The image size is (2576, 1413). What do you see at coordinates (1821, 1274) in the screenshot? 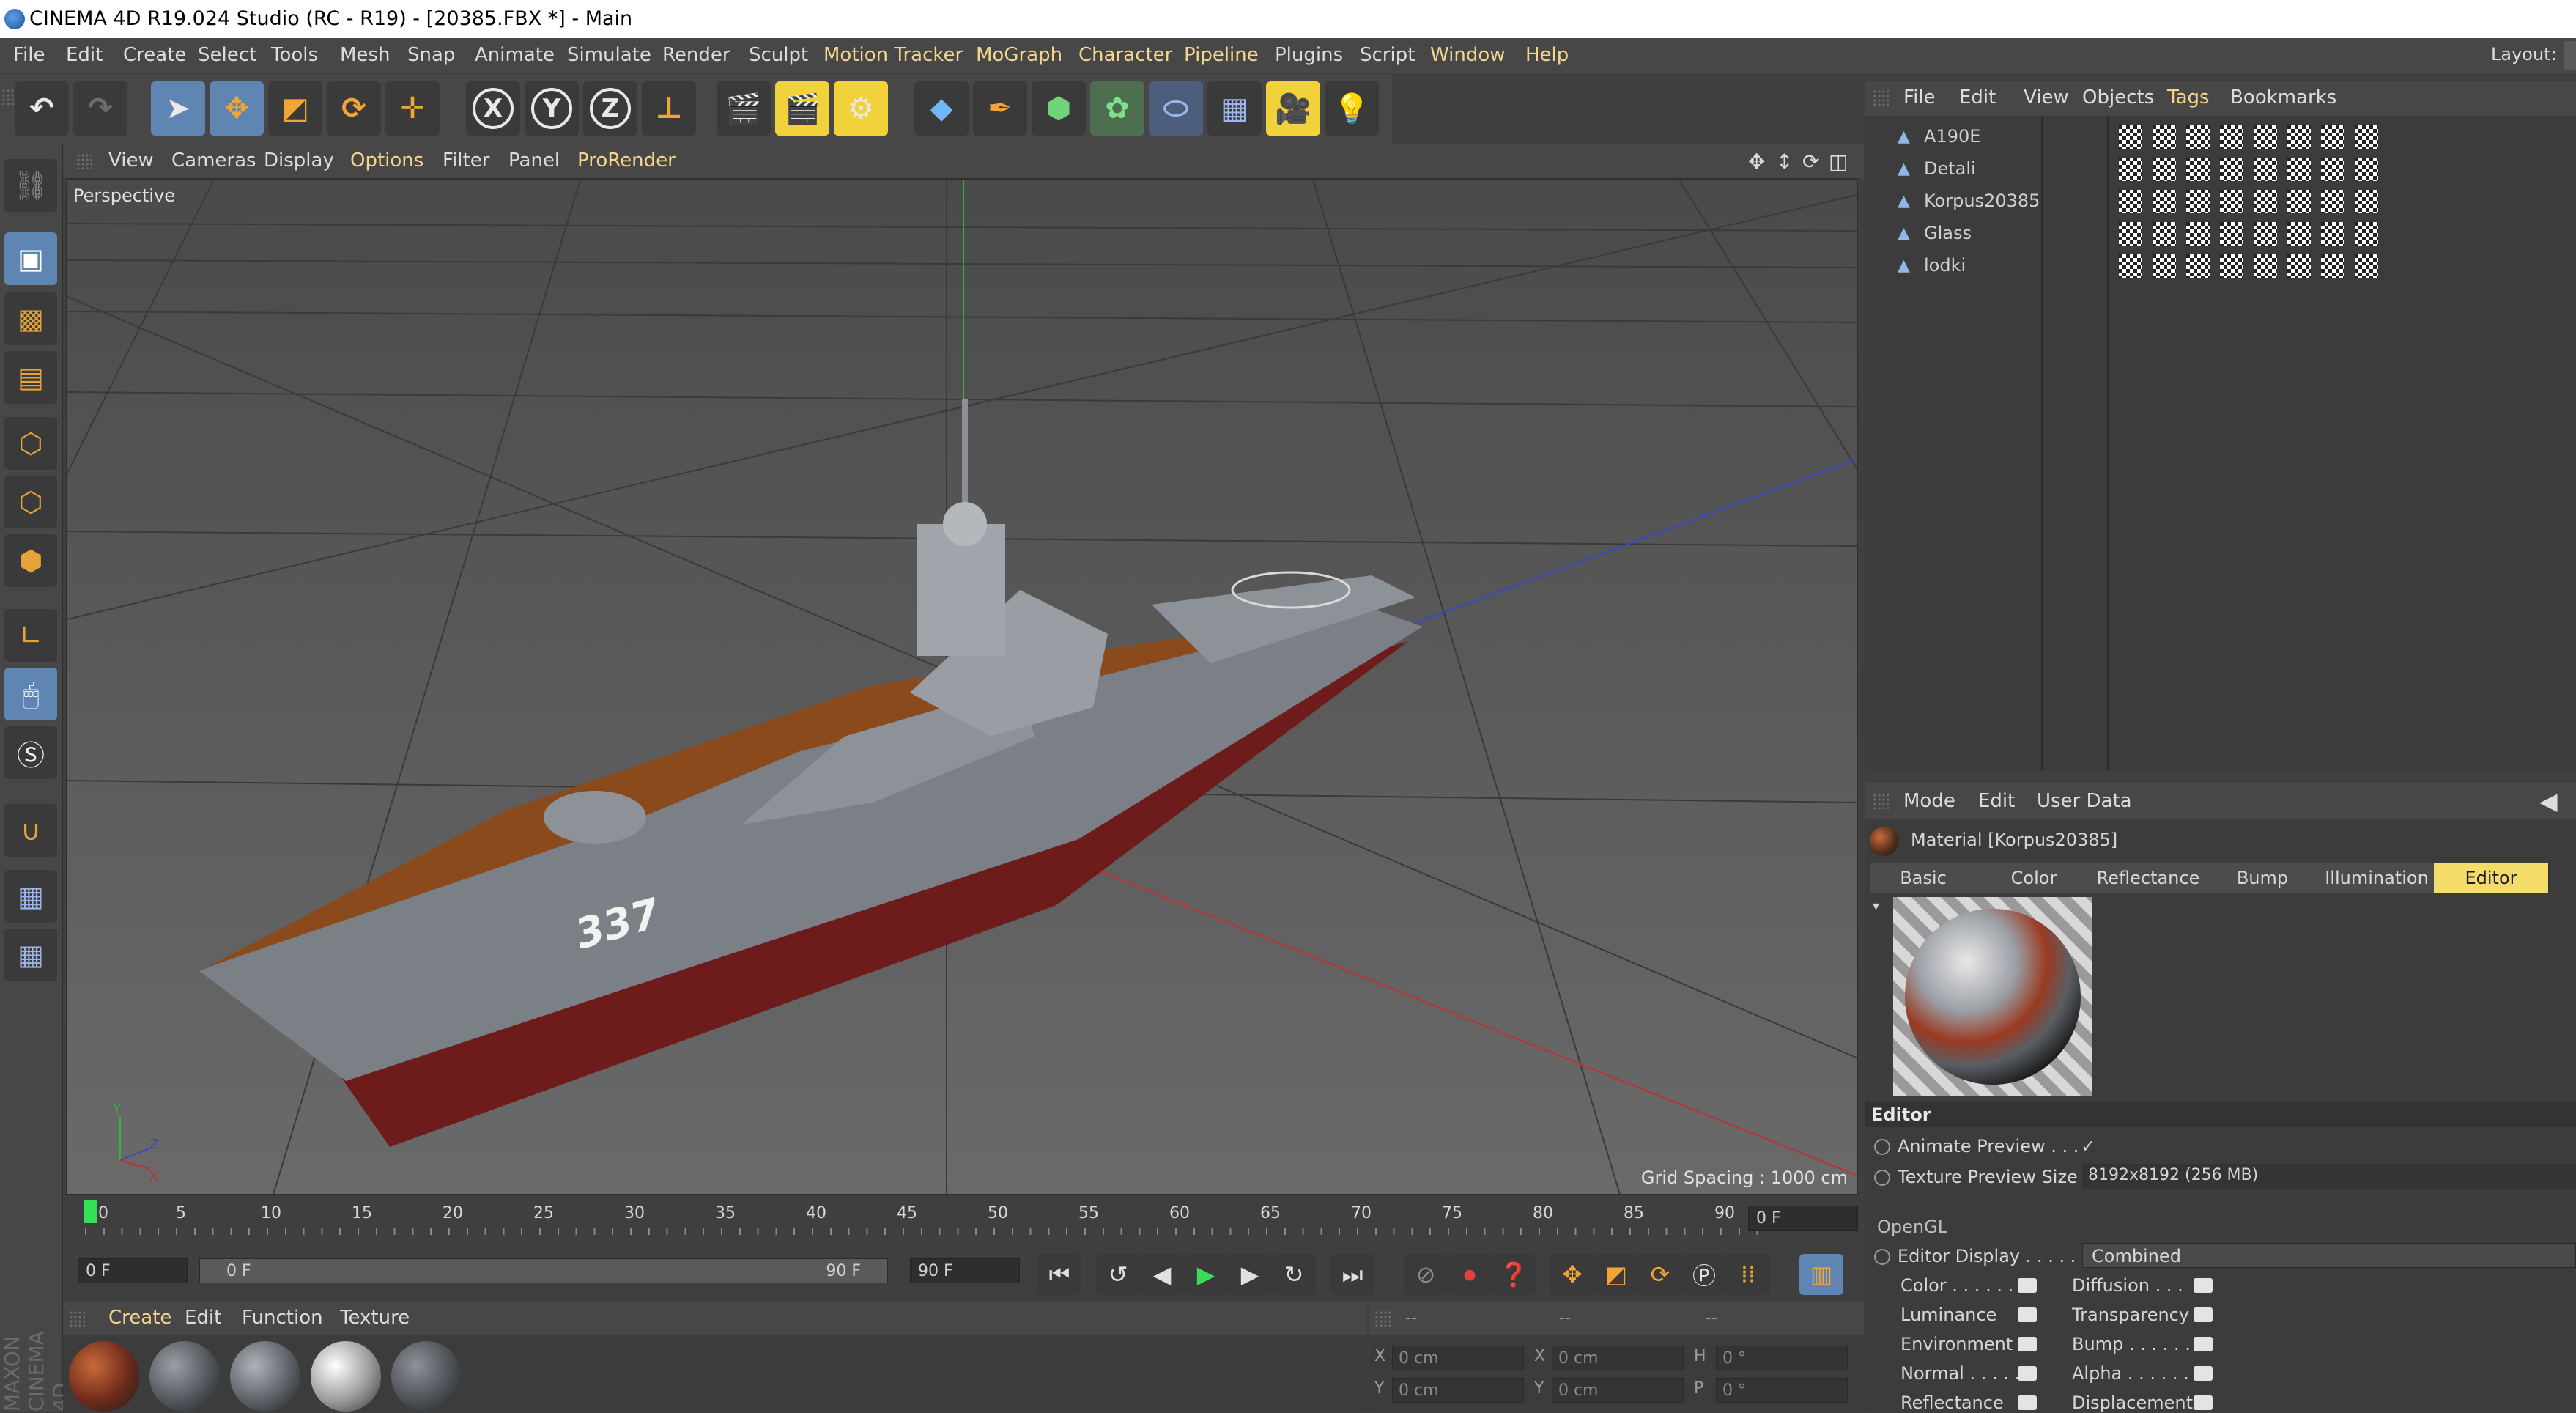
I see `timeline-window-icon: ▥` at bounding box center [1821, 1274].